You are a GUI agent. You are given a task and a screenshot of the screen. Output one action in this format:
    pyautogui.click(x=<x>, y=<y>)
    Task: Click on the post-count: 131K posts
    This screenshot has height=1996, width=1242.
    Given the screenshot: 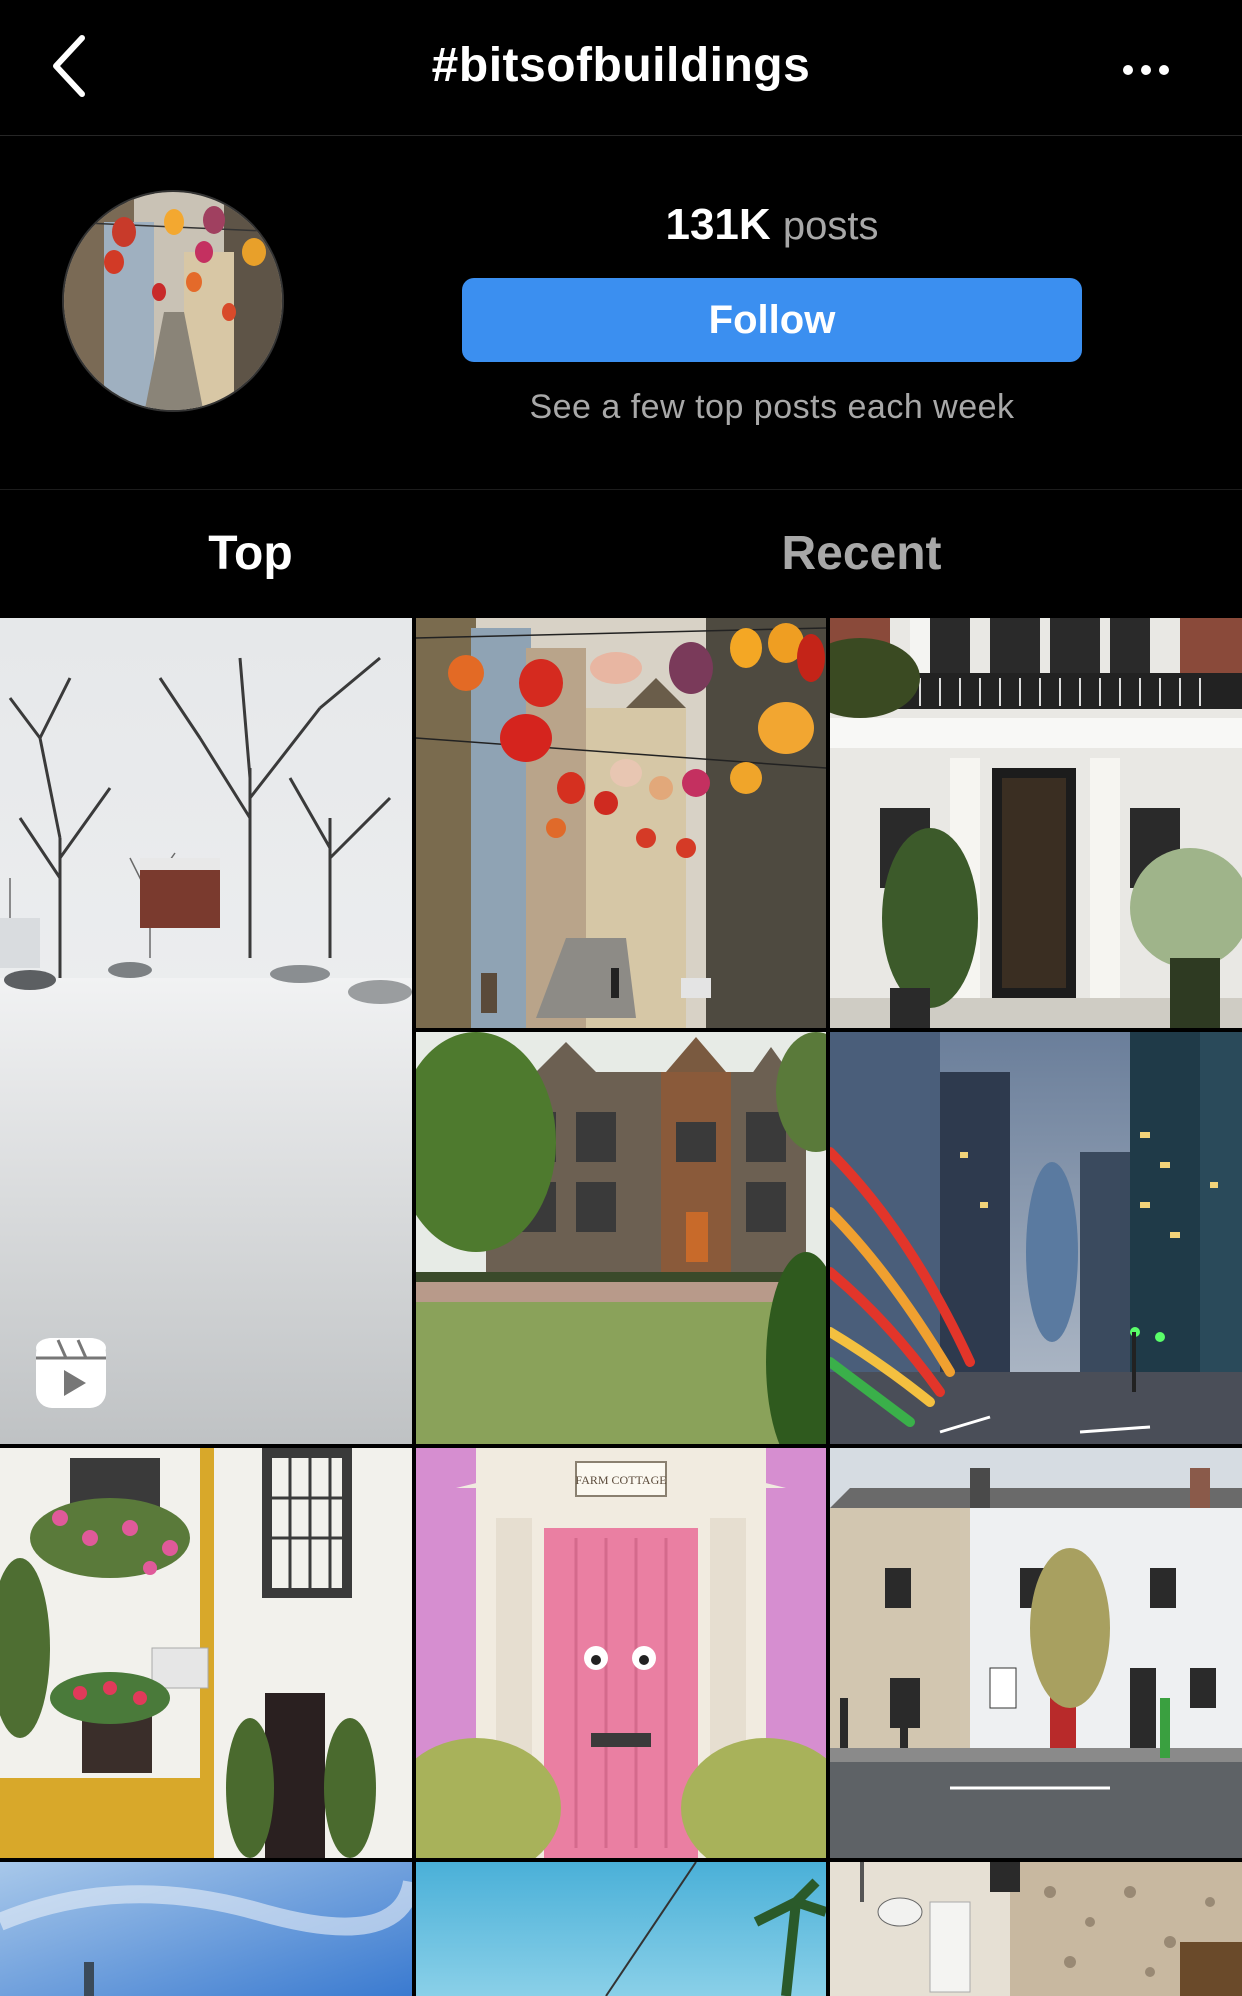 What is the action you would take?
    pyautogui.click(x=772, y=225)
    